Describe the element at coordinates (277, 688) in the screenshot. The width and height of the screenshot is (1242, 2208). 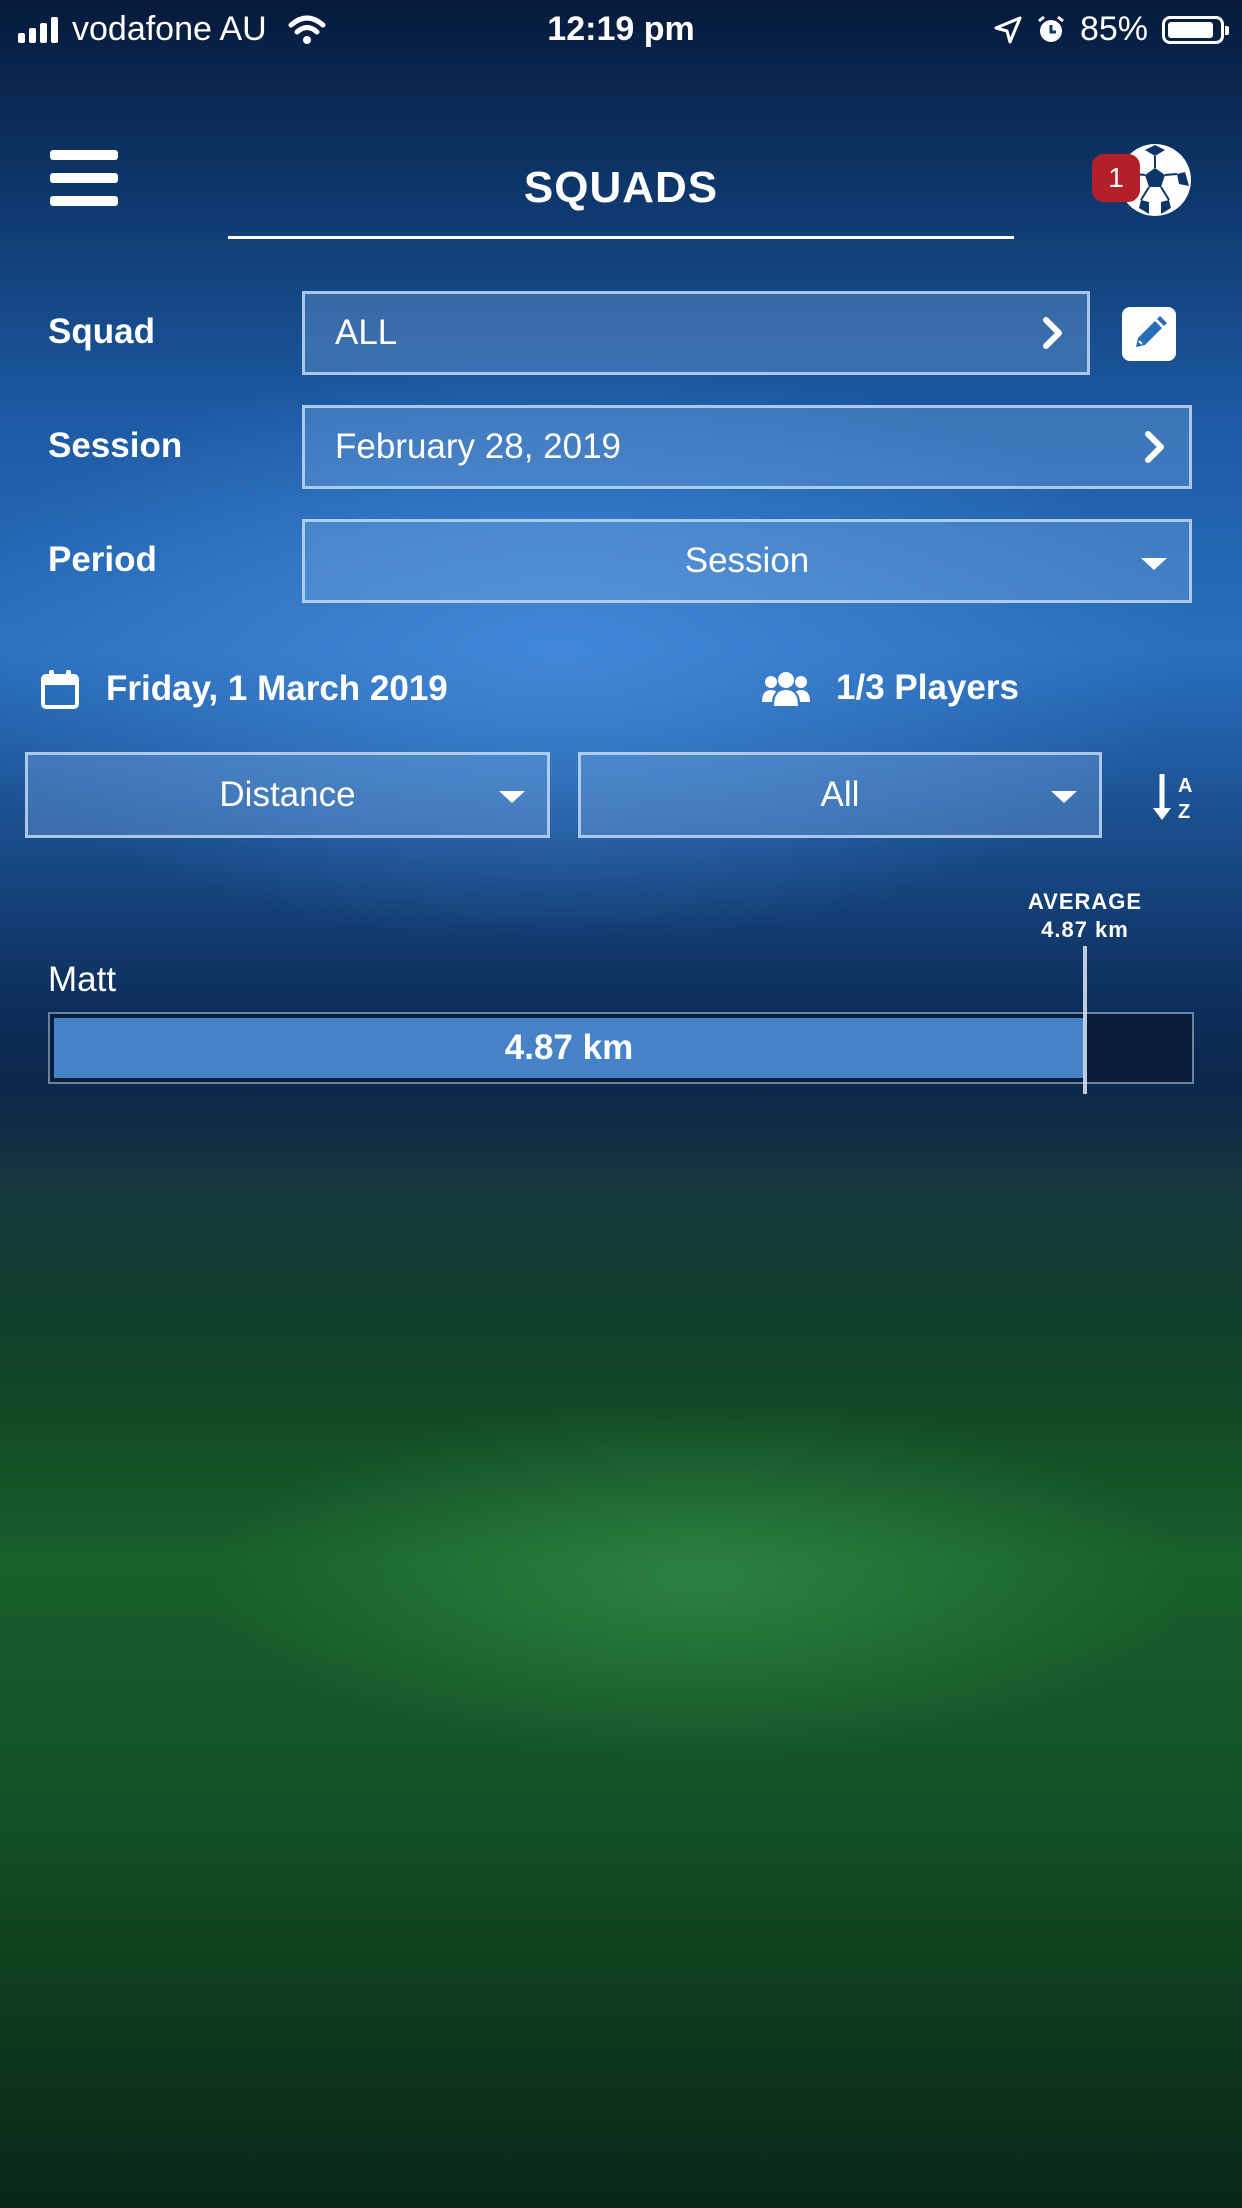
I see `session-date: Friday, 1 March 2019` at that location.